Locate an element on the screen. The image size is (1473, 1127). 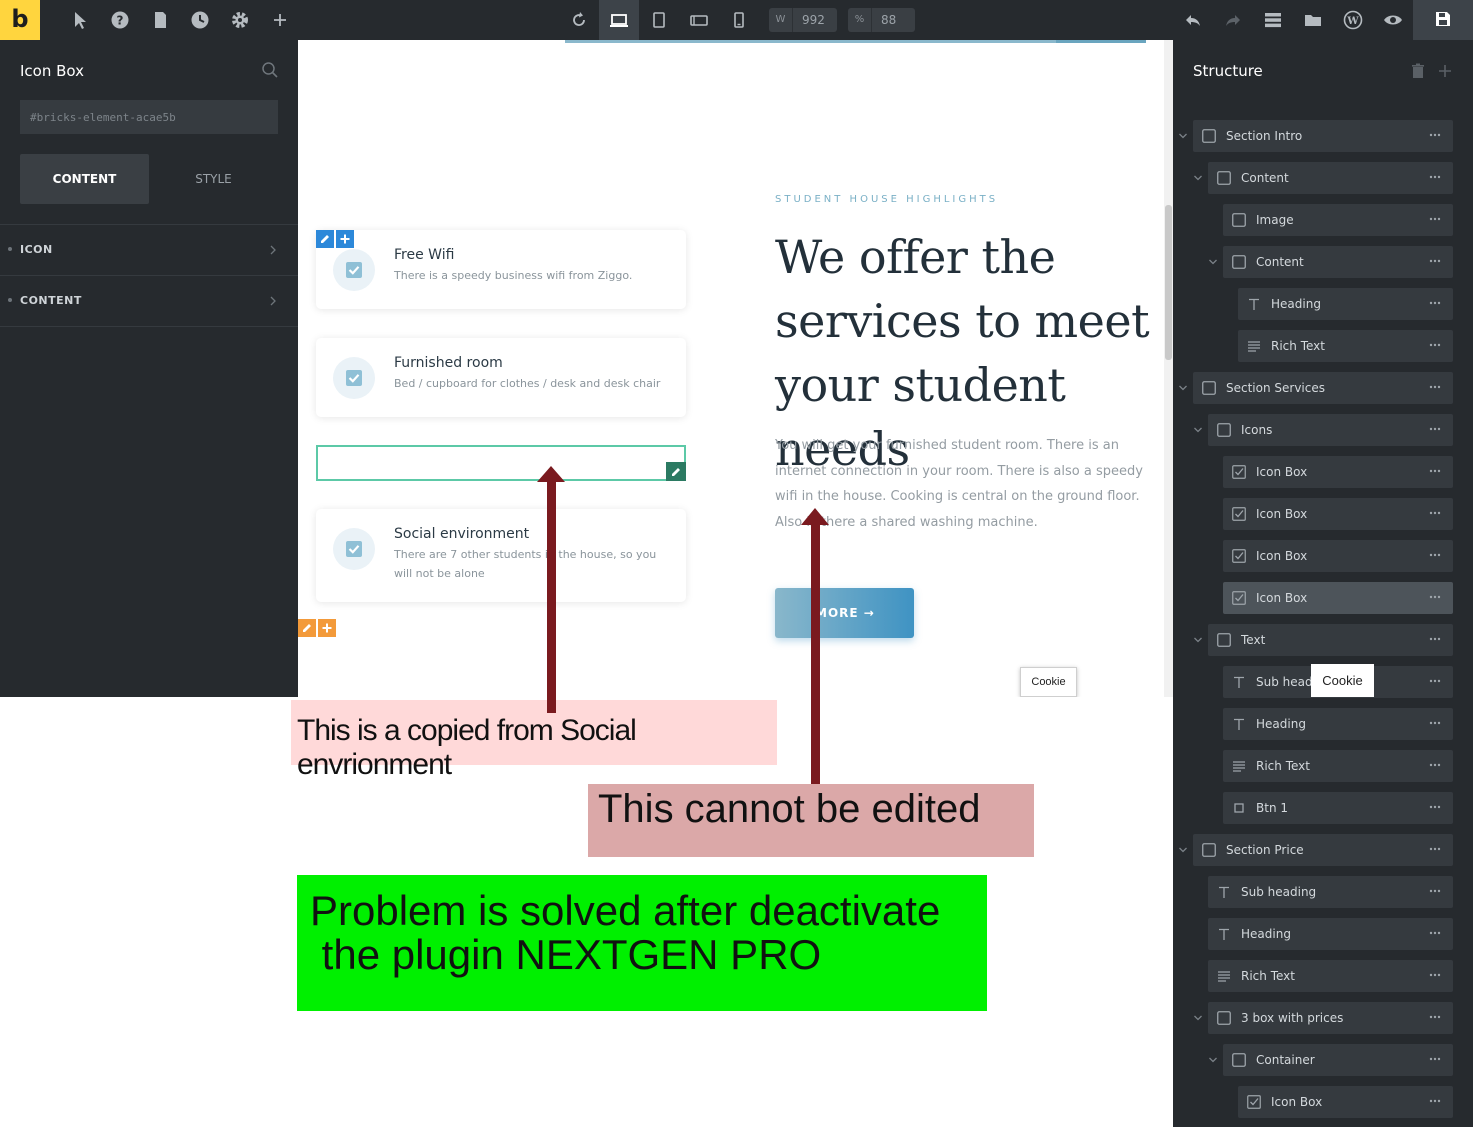
help-icon: ? is located at coordinates (120, 20).